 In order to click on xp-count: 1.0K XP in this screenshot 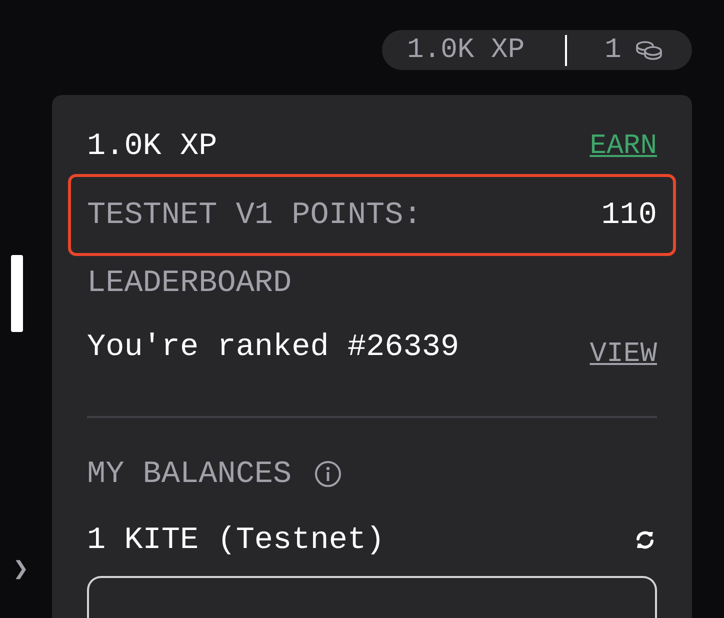, I will do `click(466, 50)`.